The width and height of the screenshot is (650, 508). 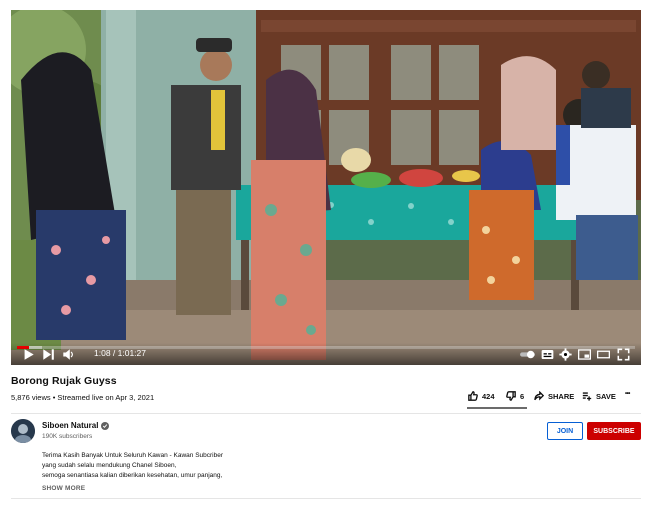 I want to click on subscribe-button: SUBSCRIBE, so click(x=614, y=431).